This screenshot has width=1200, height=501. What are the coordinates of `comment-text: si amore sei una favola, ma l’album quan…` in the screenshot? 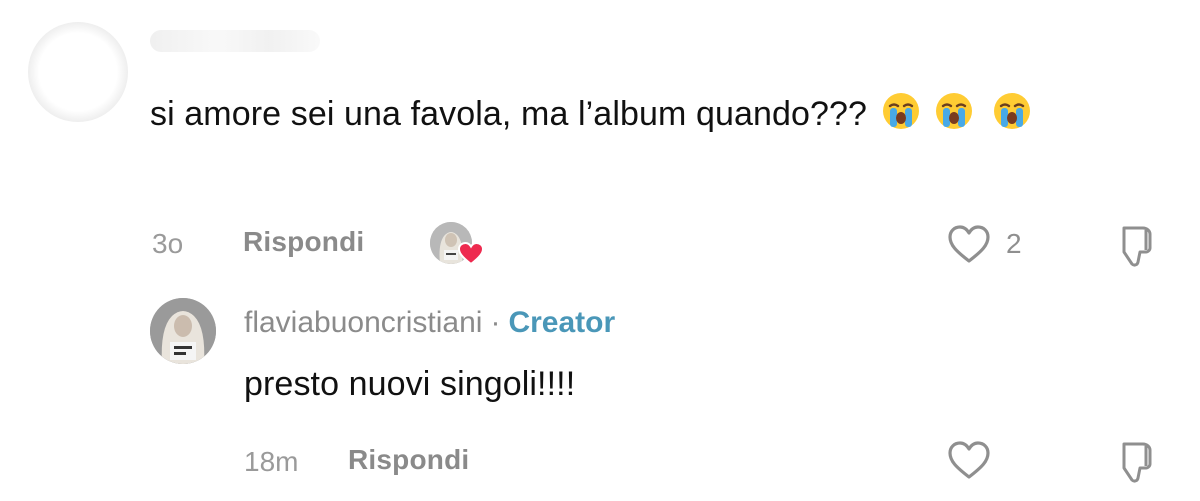 It's located at (509, 114).